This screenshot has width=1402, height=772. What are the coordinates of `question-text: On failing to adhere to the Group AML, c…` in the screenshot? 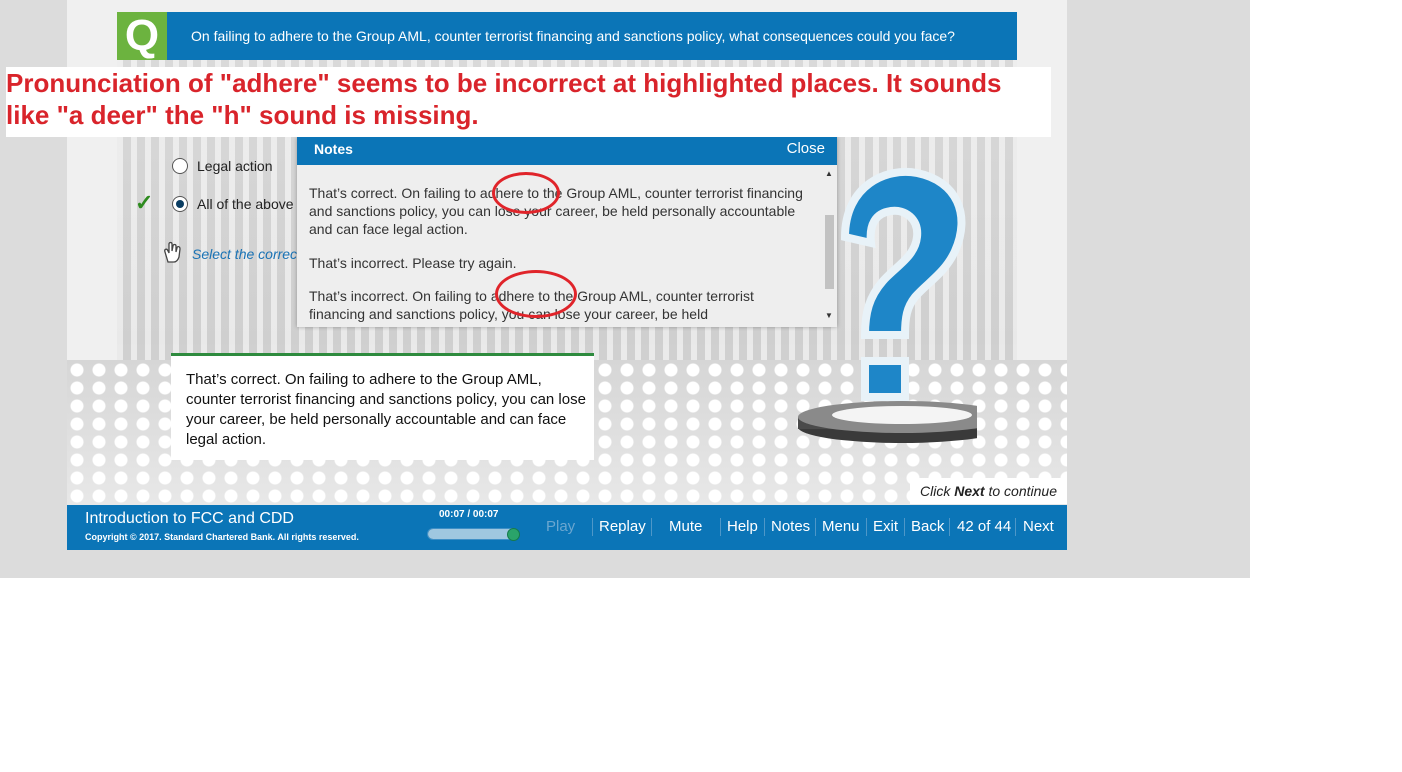 It's located at (573, 36).